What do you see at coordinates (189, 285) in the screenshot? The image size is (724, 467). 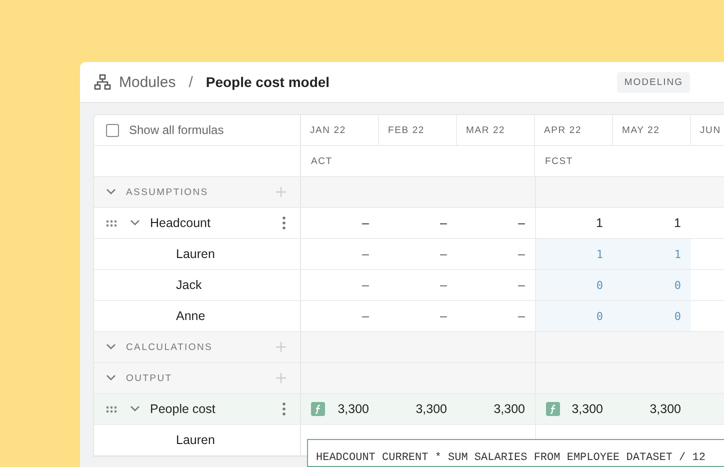 I see `row-label: Jack` at bounding box center [189, 285].